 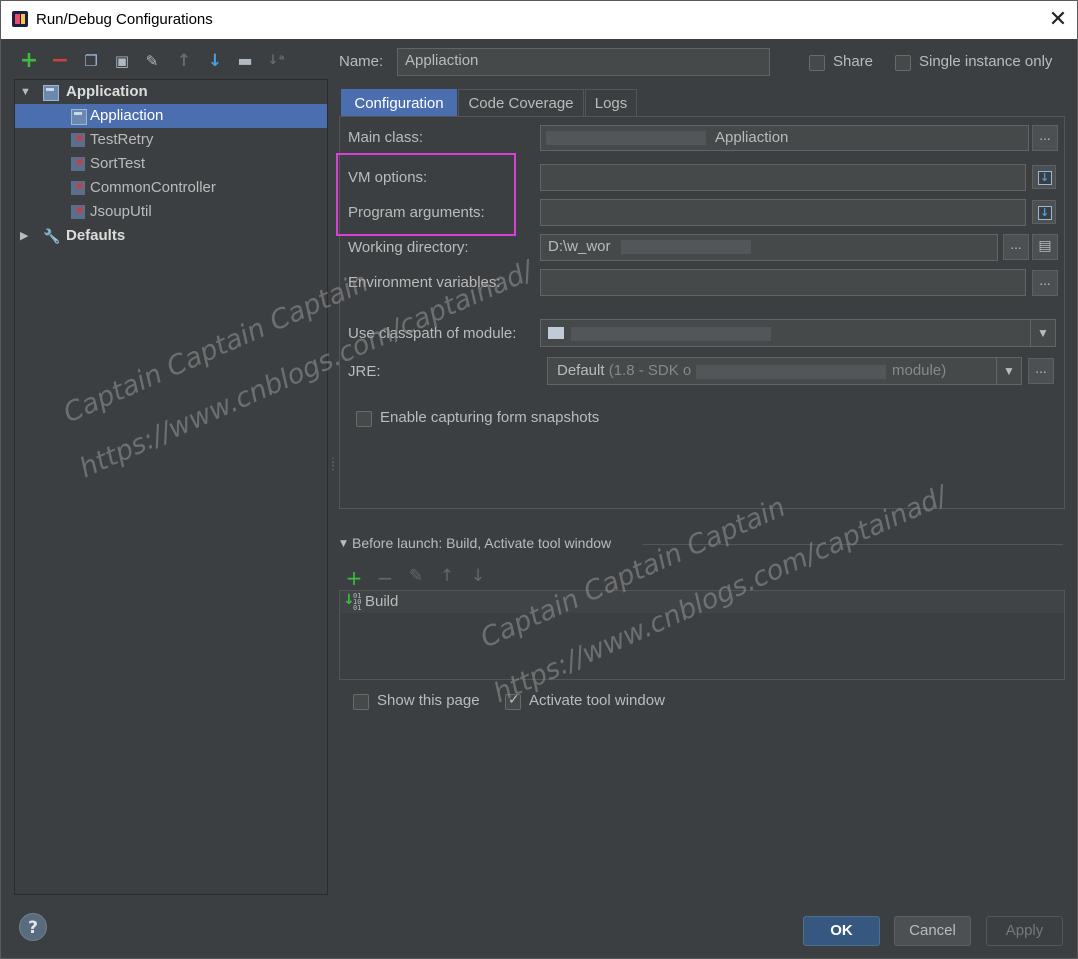 What do you see at coordinates (361, 61) in the screenshot?
I see `name-label: Name:` at bounding box center [361, 61].